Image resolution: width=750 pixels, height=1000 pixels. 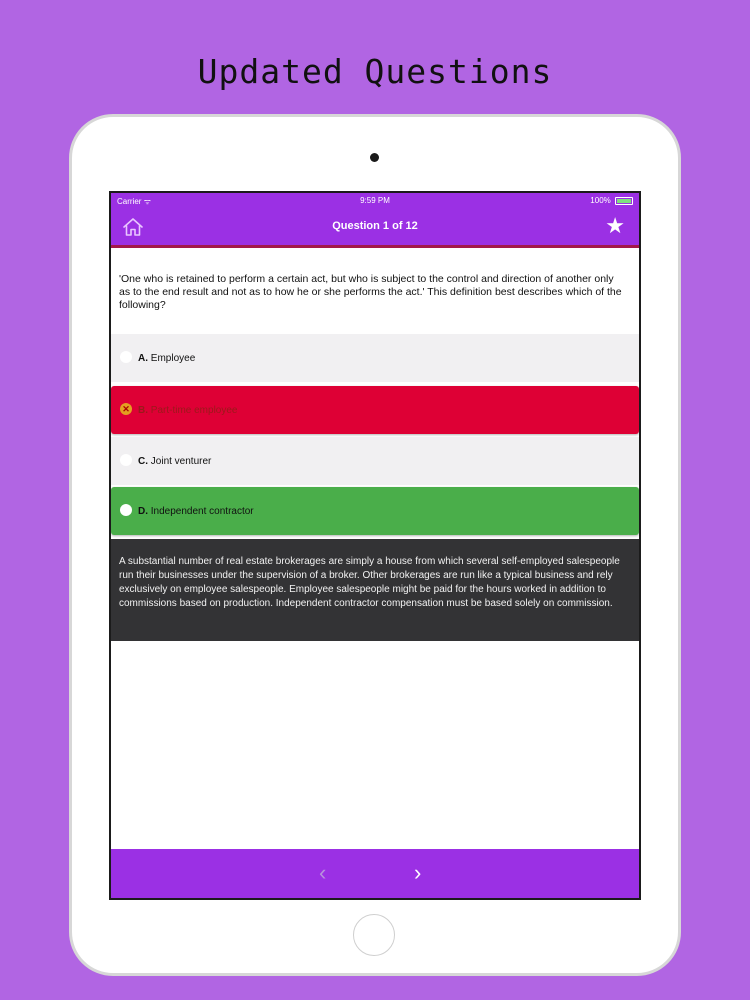 I want to click on chevron-left-icon: ‹, so click(x=322, y=873).